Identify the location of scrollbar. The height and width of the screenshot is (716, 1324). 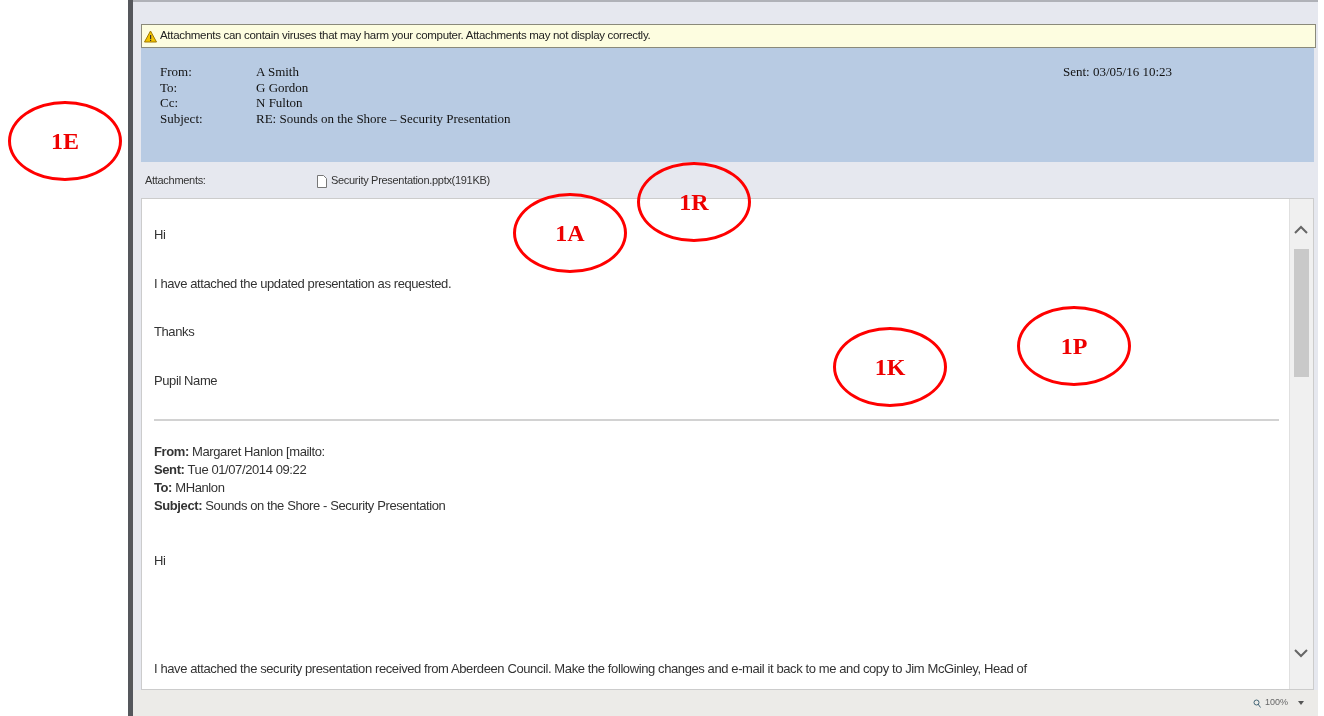
(1301, 444).